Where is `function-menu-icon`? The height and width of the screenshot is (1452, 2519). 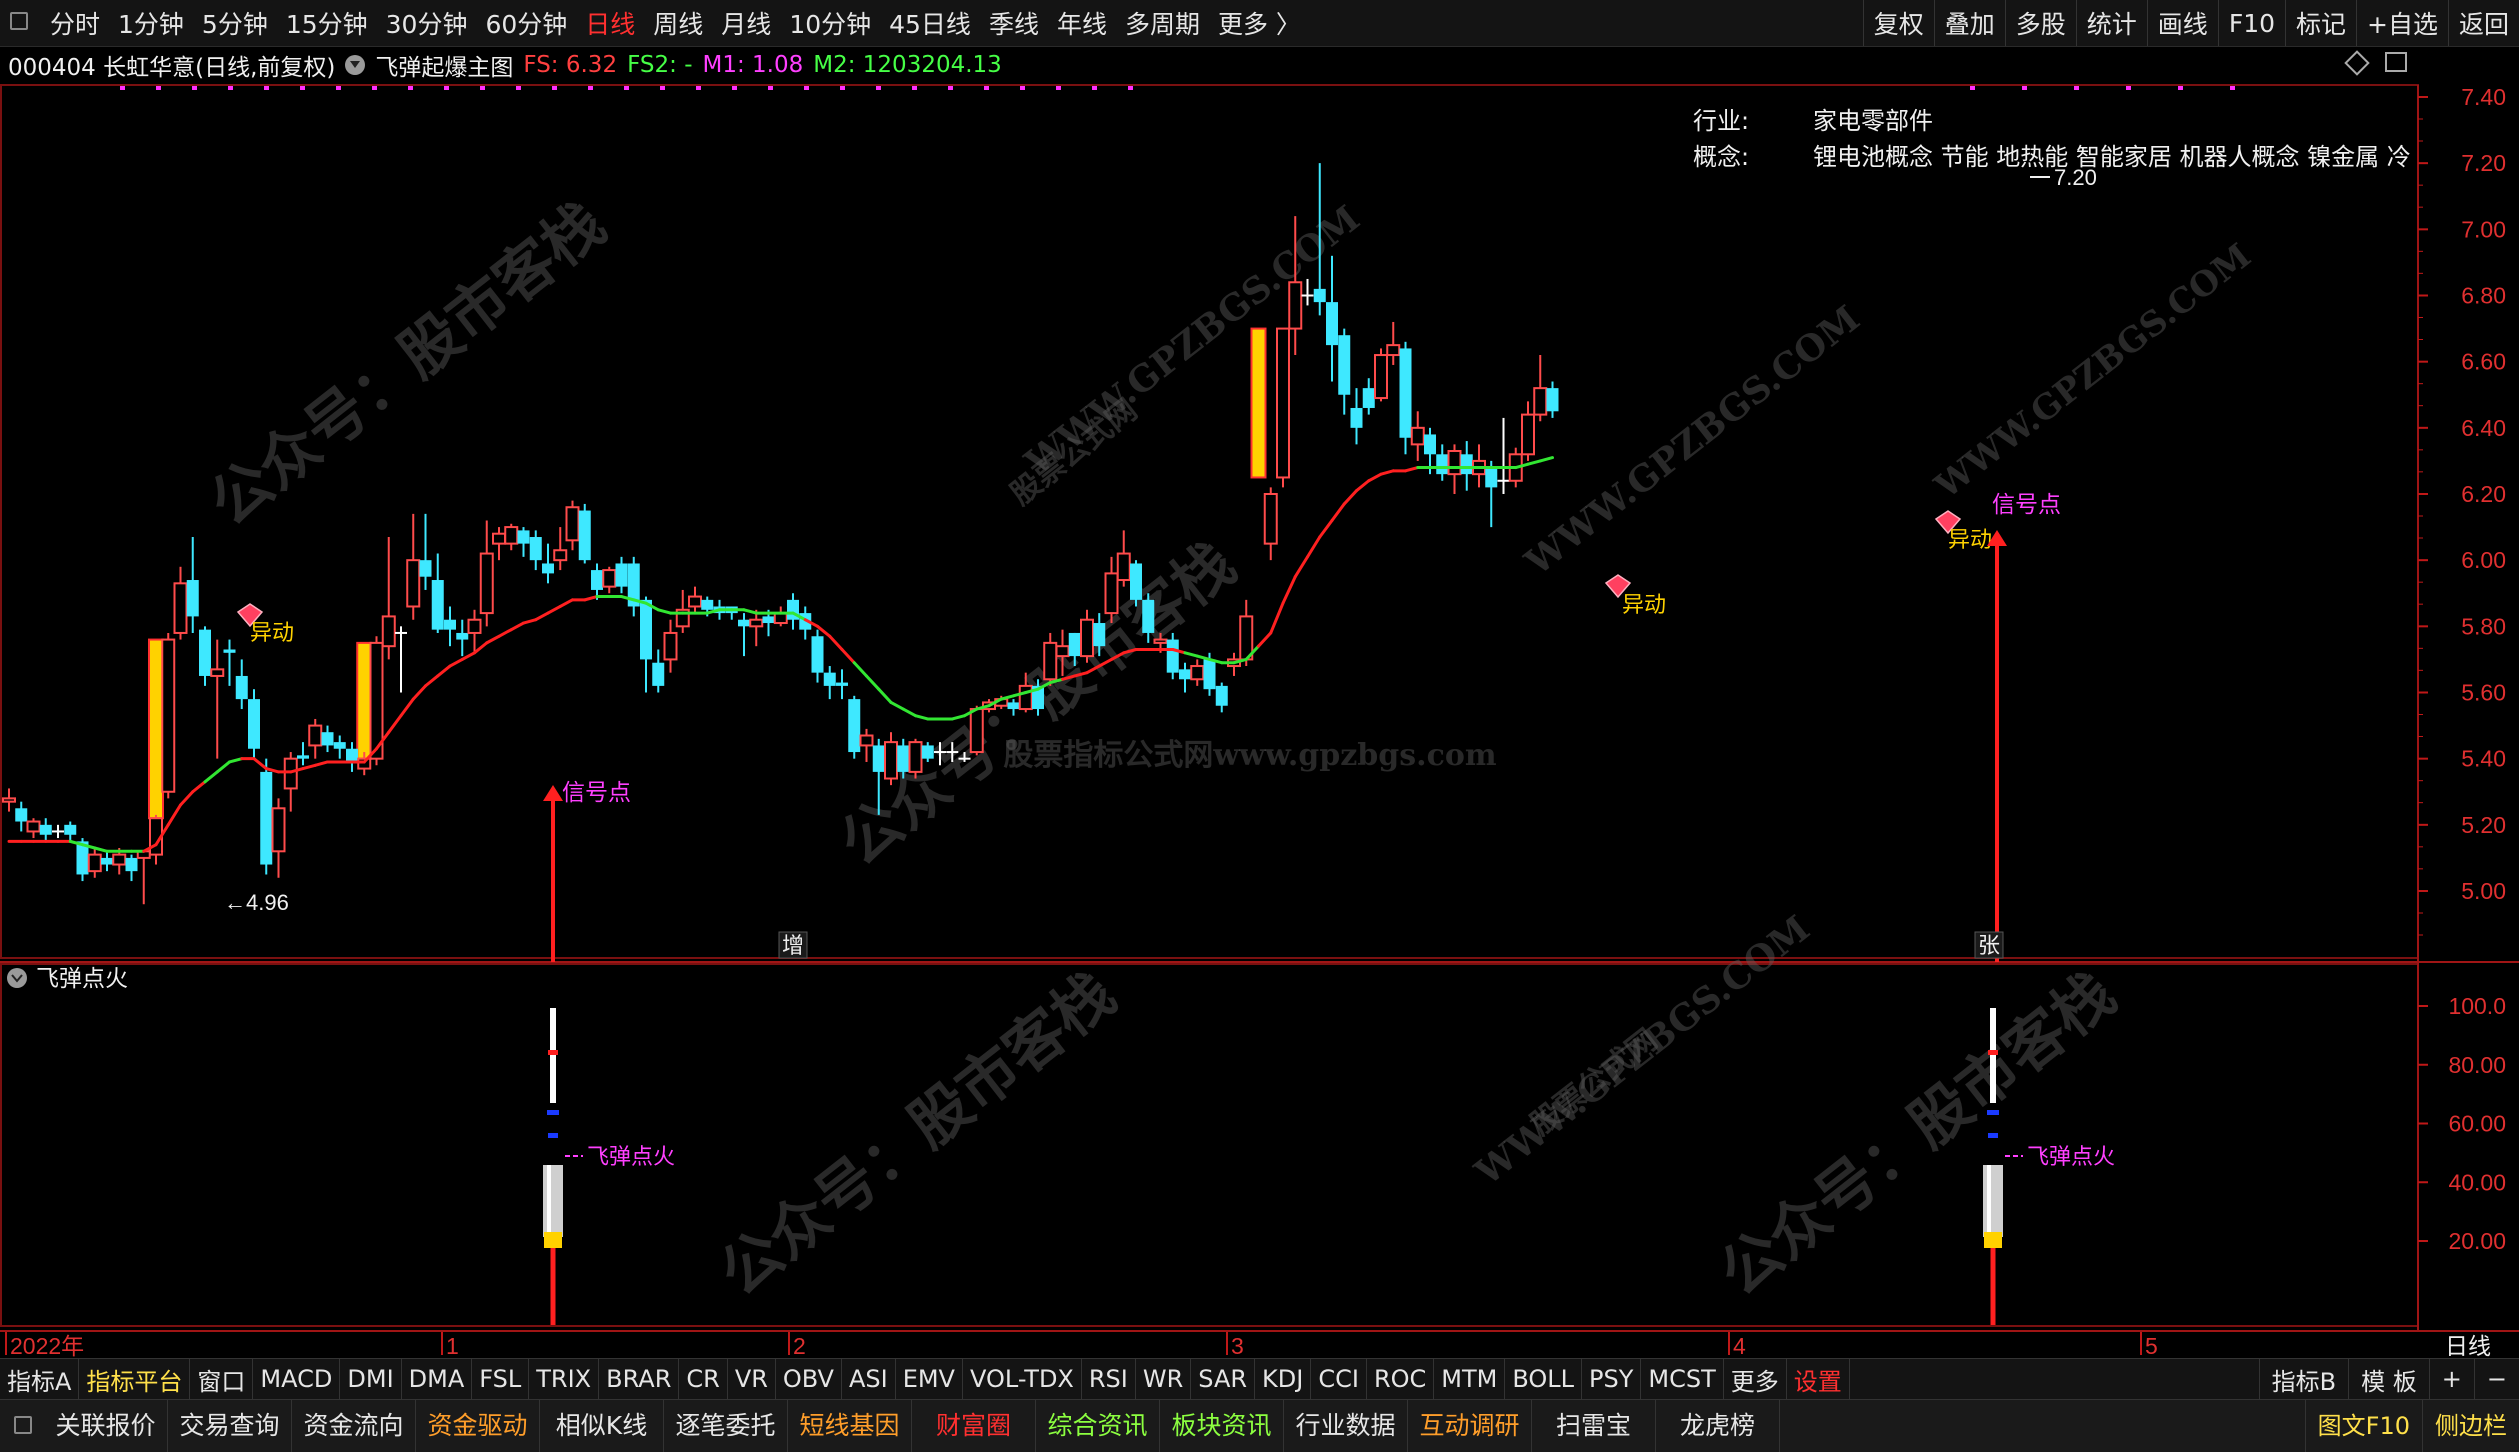 function-menu-icon is located at coordinates (23, 1425).